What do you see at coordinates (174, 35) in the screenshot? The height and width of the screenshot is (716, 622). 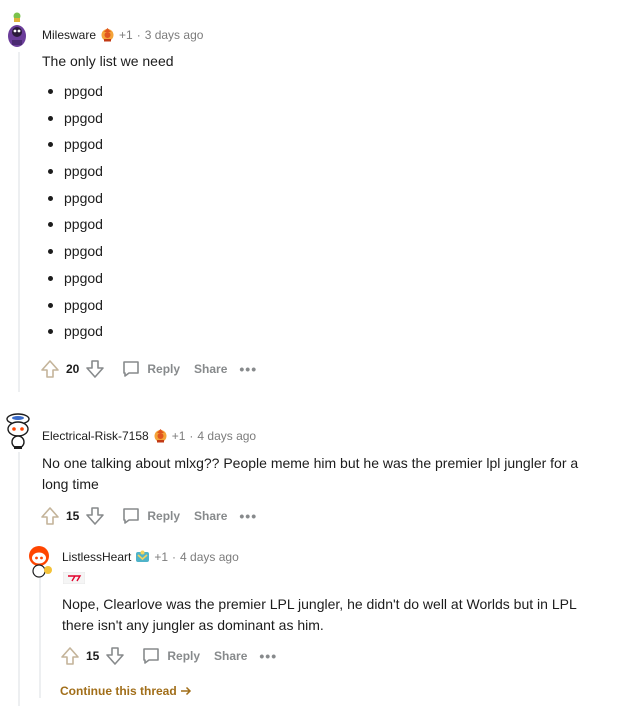 I see `timestamp: 3 days ago` at bounding box center [174, 35].